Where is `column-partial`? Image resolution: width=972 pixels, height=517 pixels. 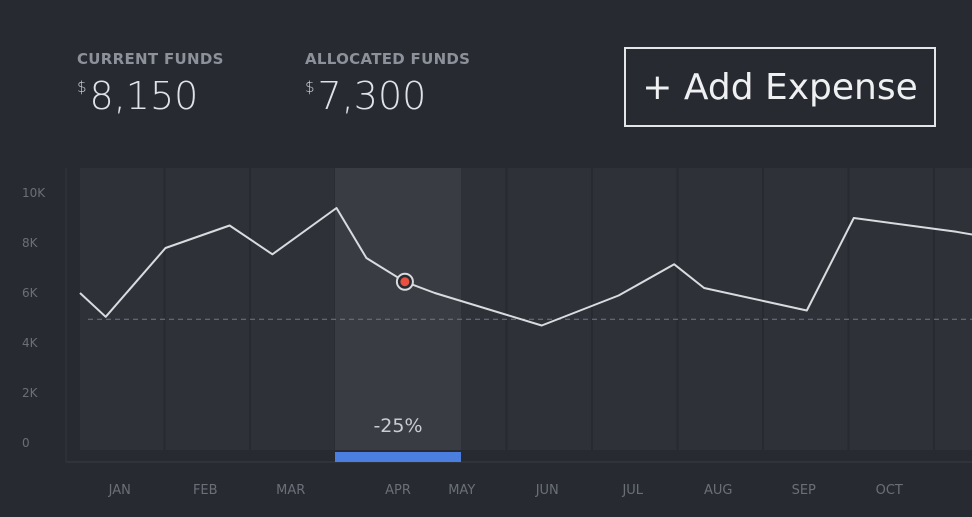
column-partial is located at coordinates (953, 309).